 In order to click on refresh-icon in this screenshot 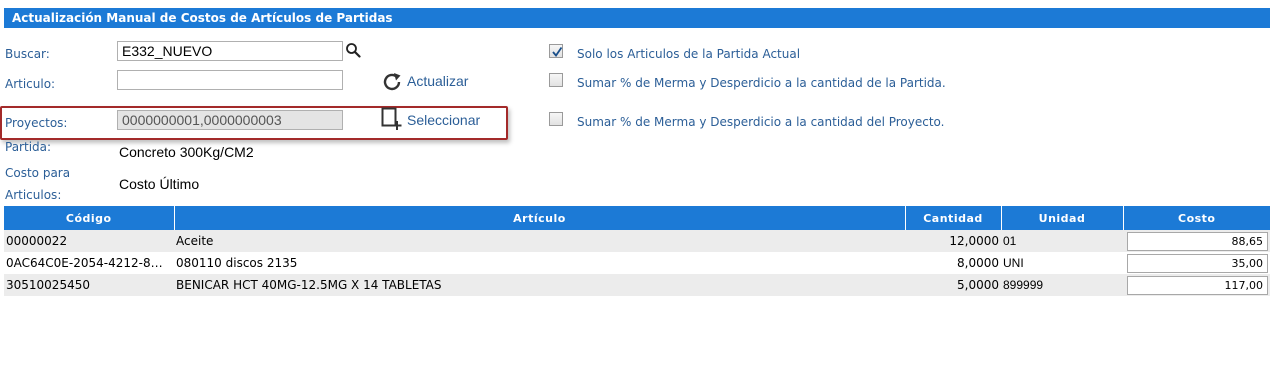, I will do `click(392, 84)`.